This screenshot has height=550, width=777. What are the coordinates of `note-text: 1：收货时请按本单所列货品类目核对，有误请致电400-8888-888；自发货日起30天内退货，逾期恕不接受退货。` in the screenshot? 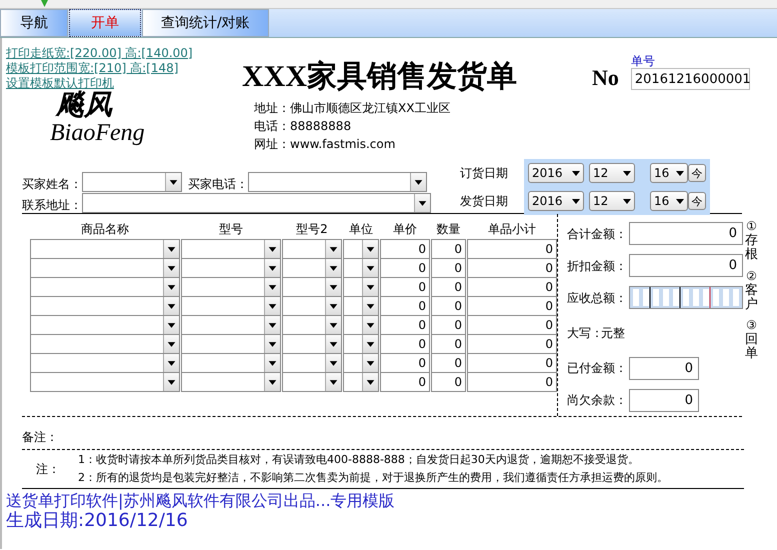 It's located at (358, 460).